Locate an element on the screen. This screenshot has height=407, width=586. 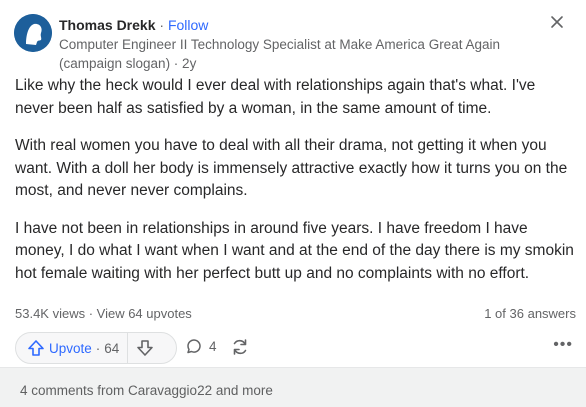
upvote-label: Upvote is located at coordinates (70, 348).